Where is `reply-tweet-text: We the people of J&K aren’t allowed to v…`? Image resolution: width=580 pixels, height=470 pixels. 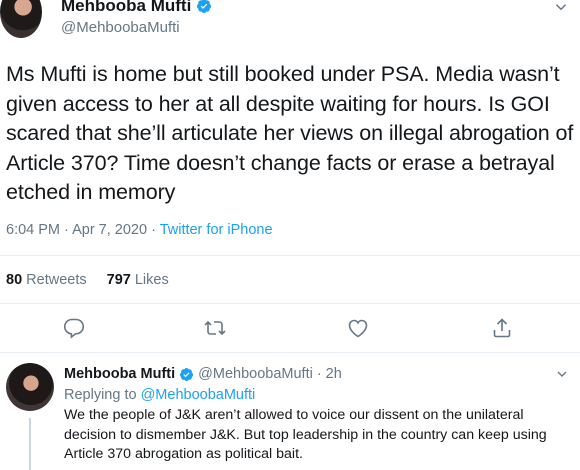
reply-tweet-text: We the people of J&K aren’t allowed to v… is located at coordinates (305, 434).